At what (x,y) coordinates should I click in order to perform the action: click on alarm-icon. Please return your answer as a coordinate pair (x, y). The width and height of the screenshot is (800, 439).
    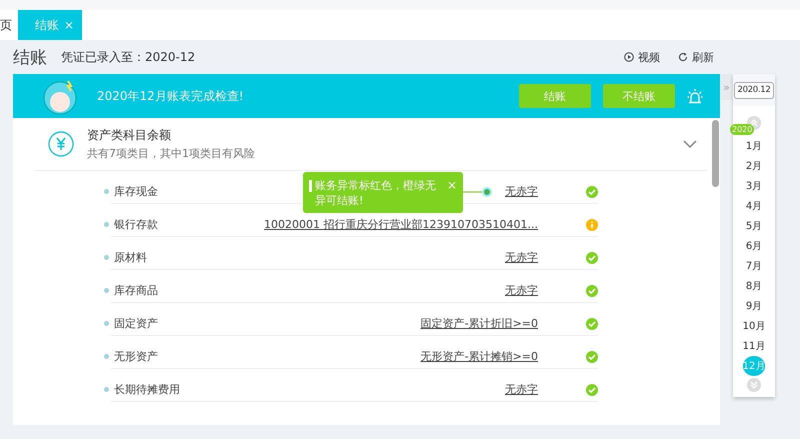
    Looking at the image, I should click on (695, 96).